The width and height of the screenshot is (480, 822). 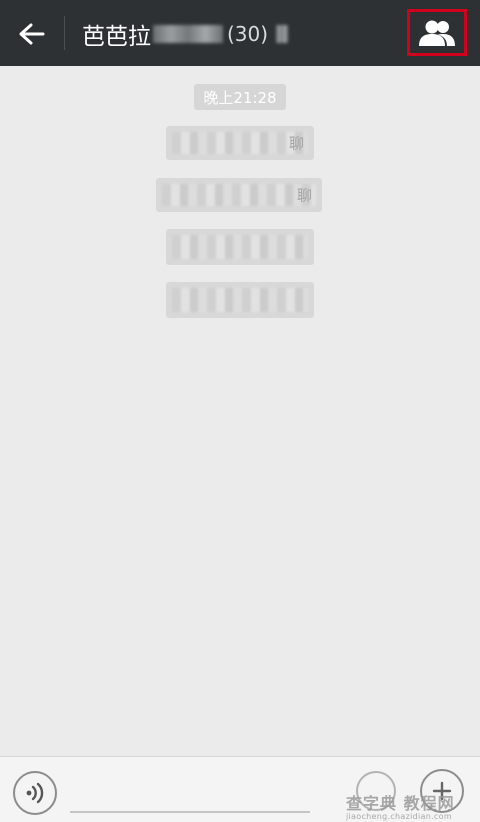 What do you see at coordinates (282, 34) in the screenshot?
I see `redacted-icon` at bounding box center [282, 34].